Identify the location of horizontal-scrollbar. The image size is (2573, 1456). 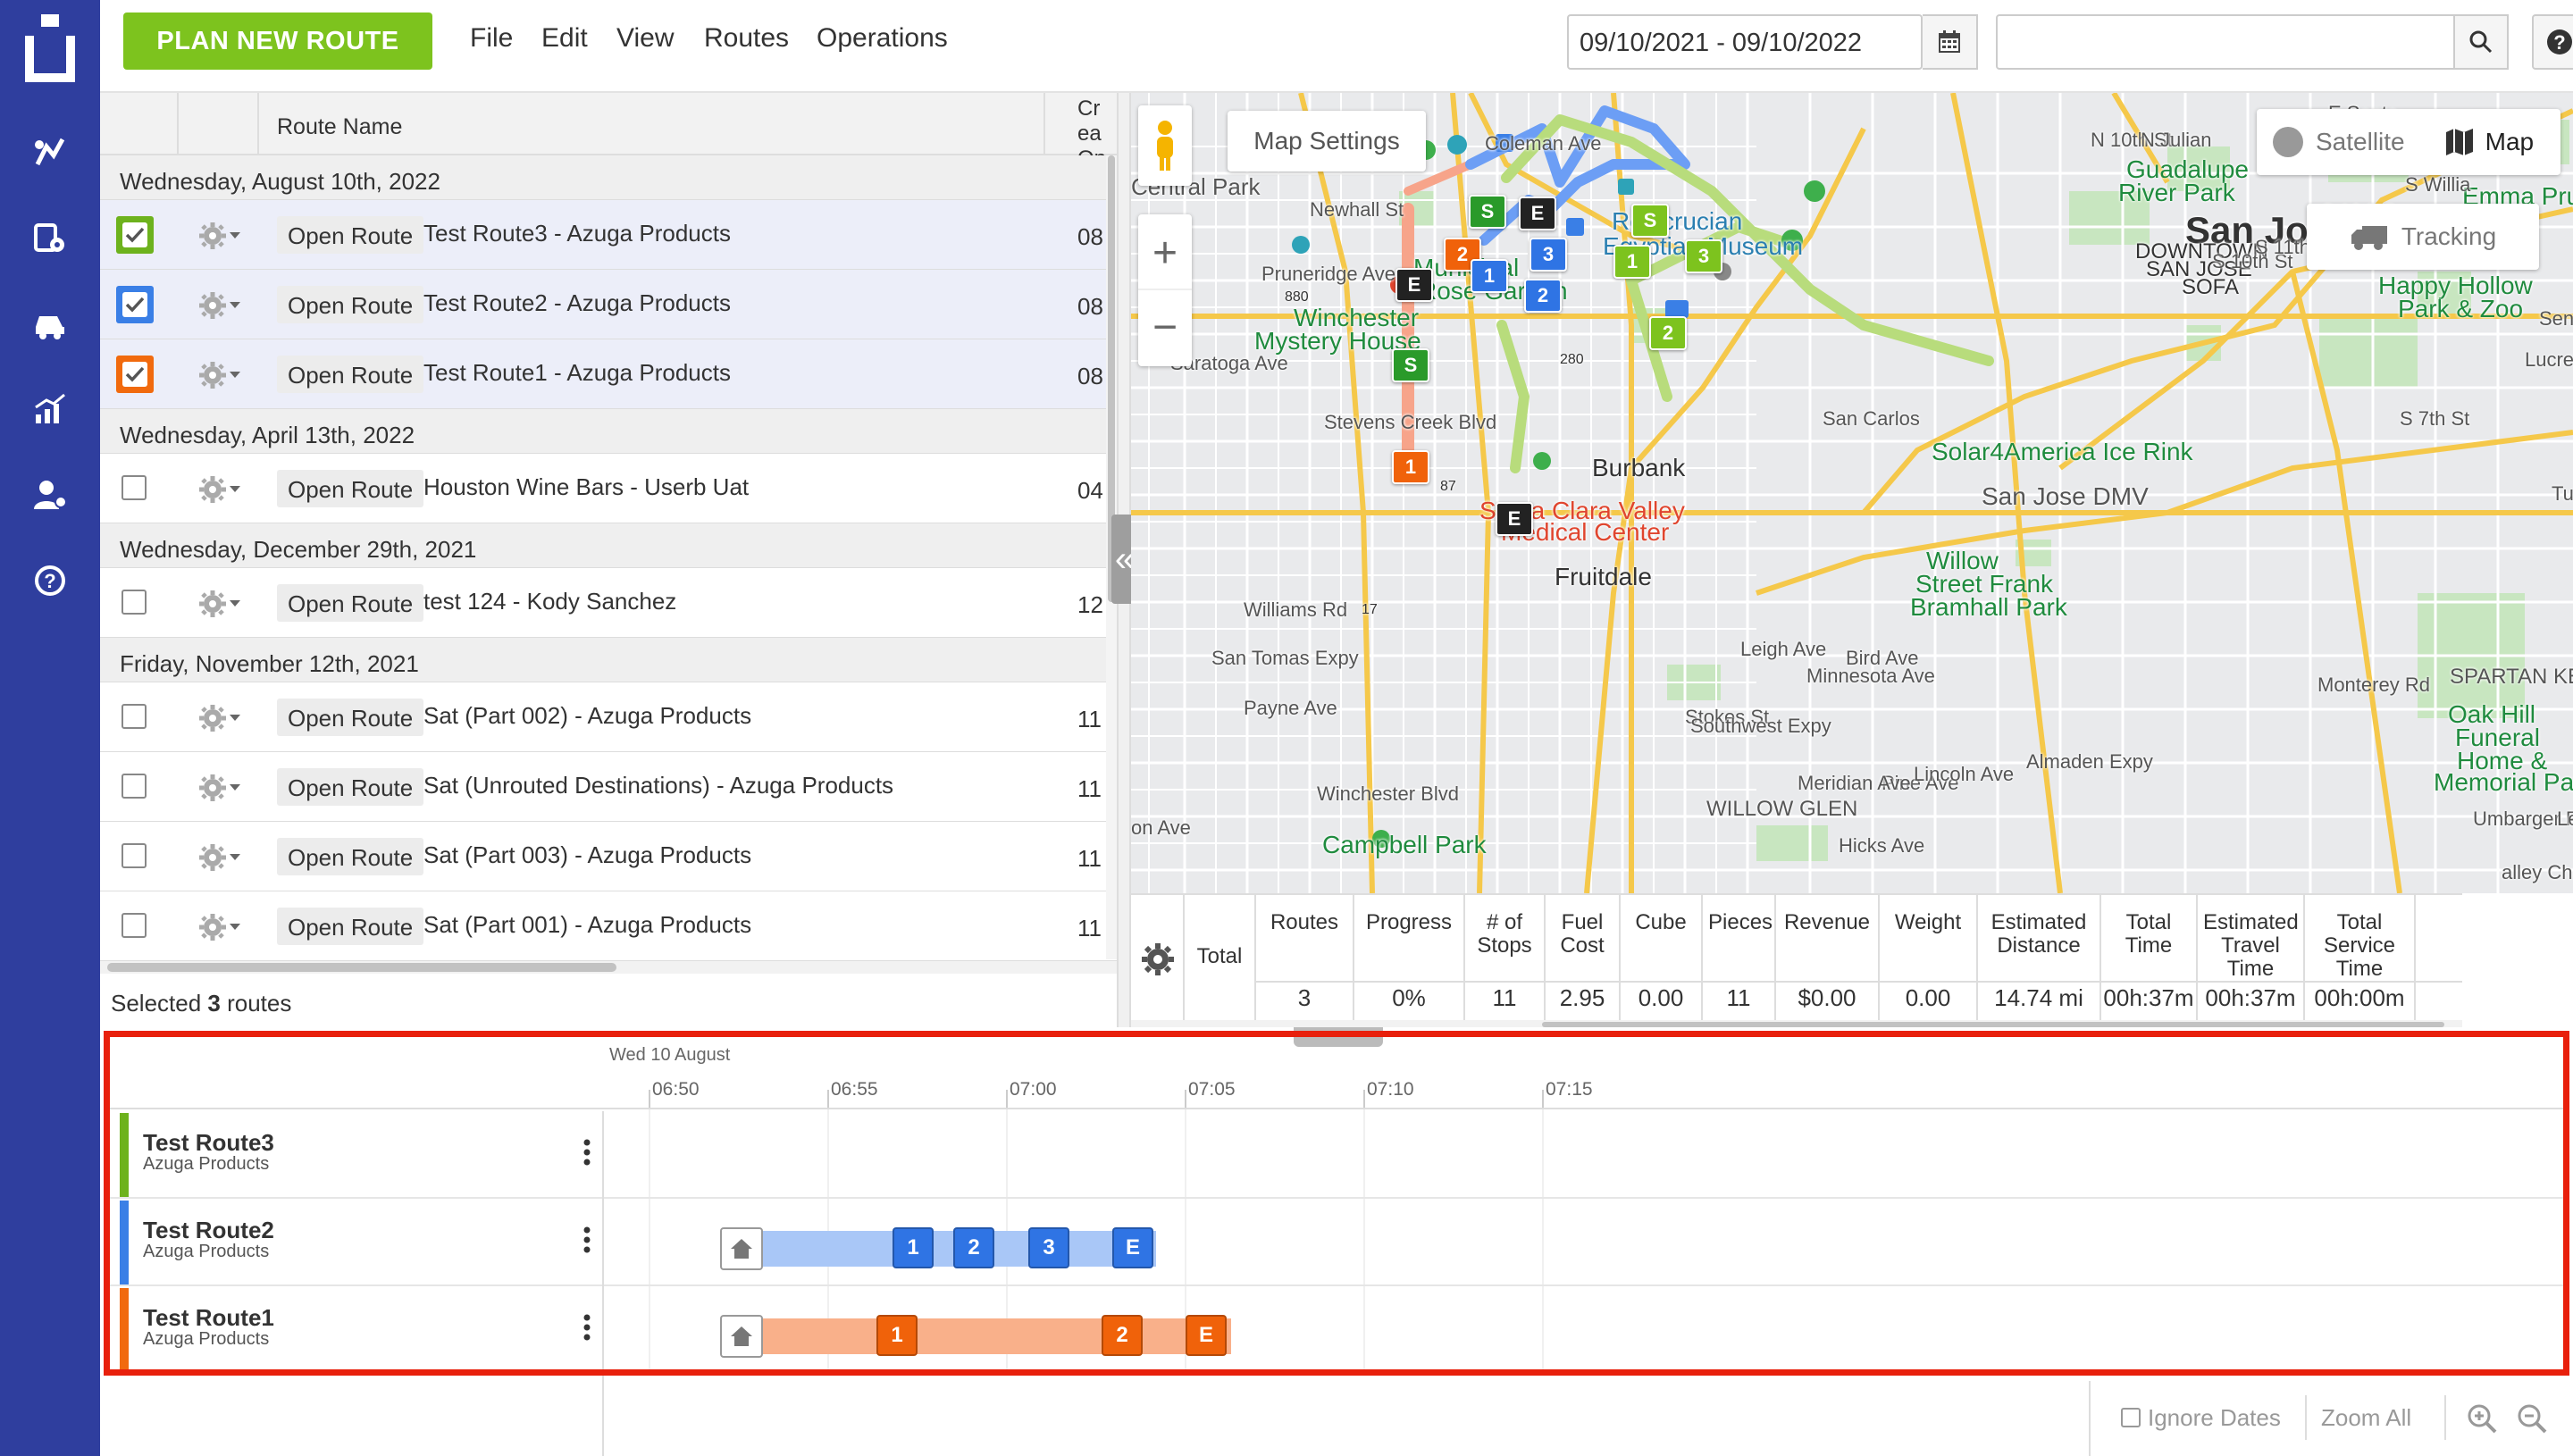
(608, 967).